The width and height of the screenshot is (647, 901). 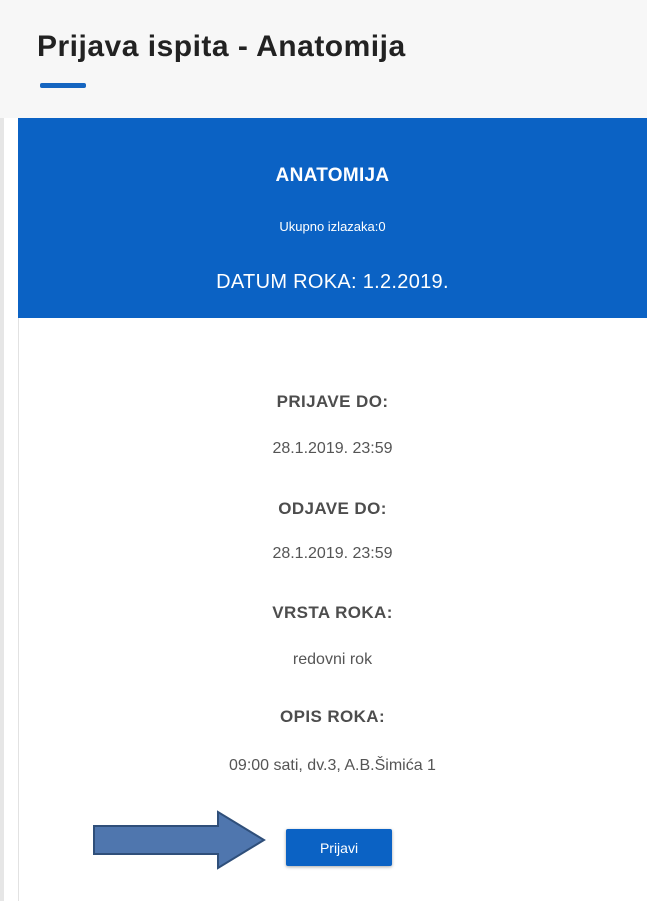 I want to click on deregistration-deadline-label: ODJAVE DO:, so click(x=332, y=508).